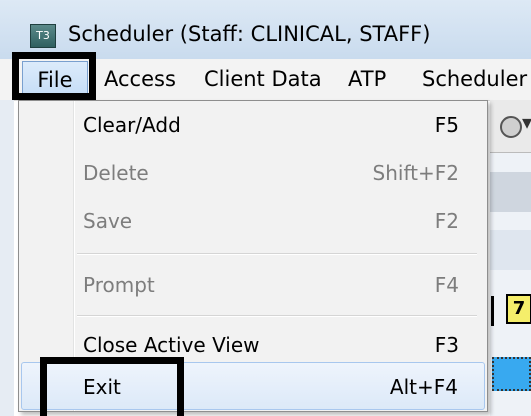 The width and height of the screenshot is (531, 416). Describe the element at coordinates (423, 387) in the screenshot. I see `menu-item-shortcut: Alt+F4` at that location.